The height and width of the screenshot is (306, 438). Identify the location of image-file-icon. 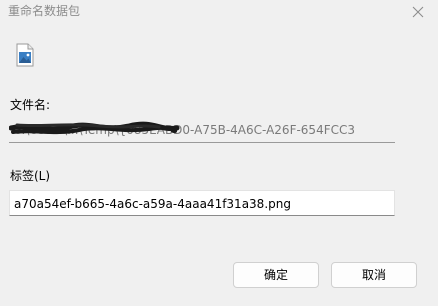
(25, 55).